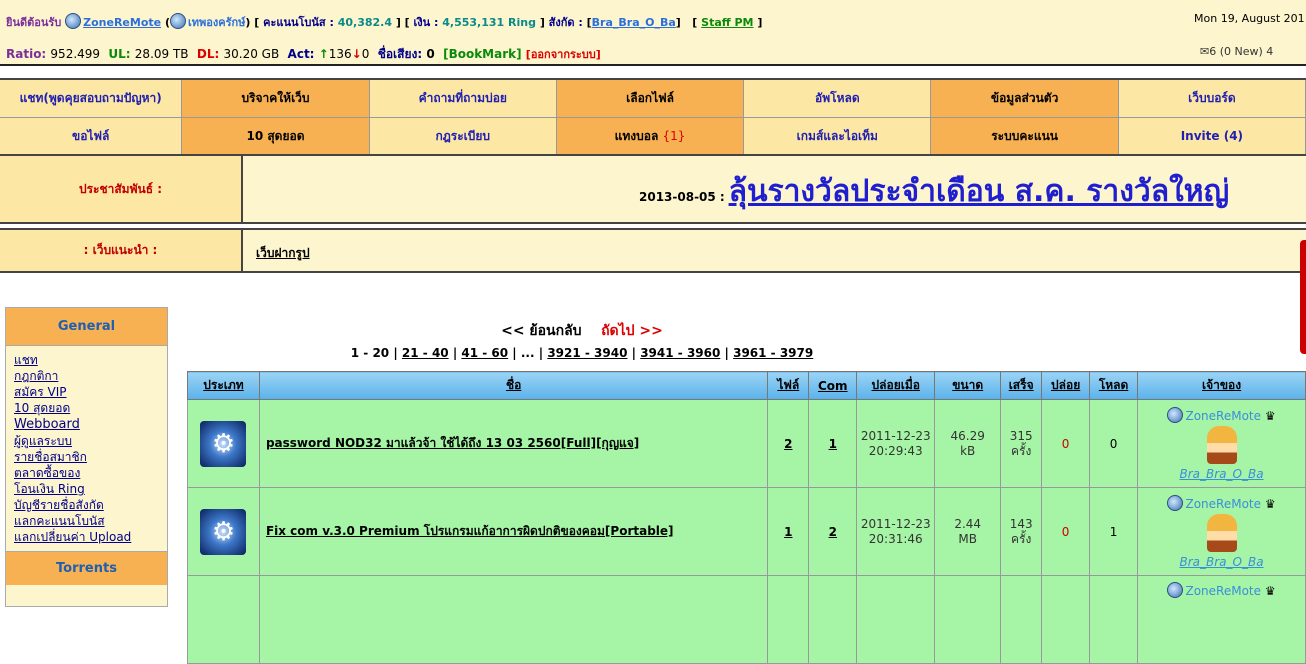 This screenshot has width=1306, height=664. I want to click on group-link: Bra_Bra_O_Ba, so click(634, 22).